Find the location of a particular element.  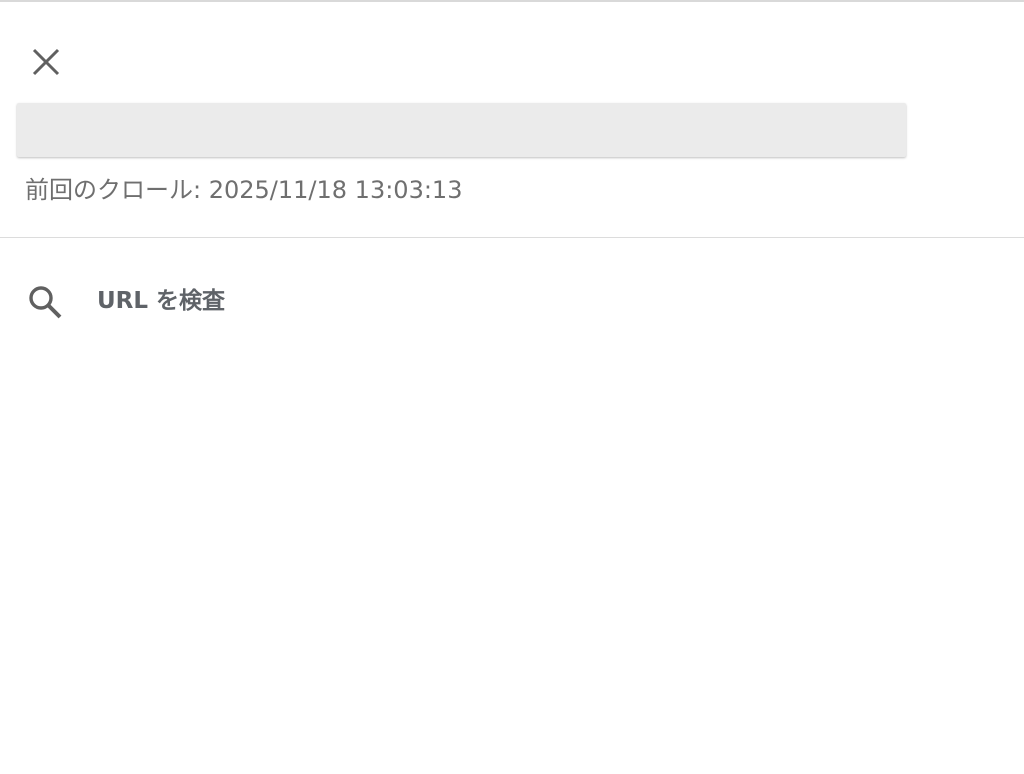

search-icon is located at coordinates (45, 302).